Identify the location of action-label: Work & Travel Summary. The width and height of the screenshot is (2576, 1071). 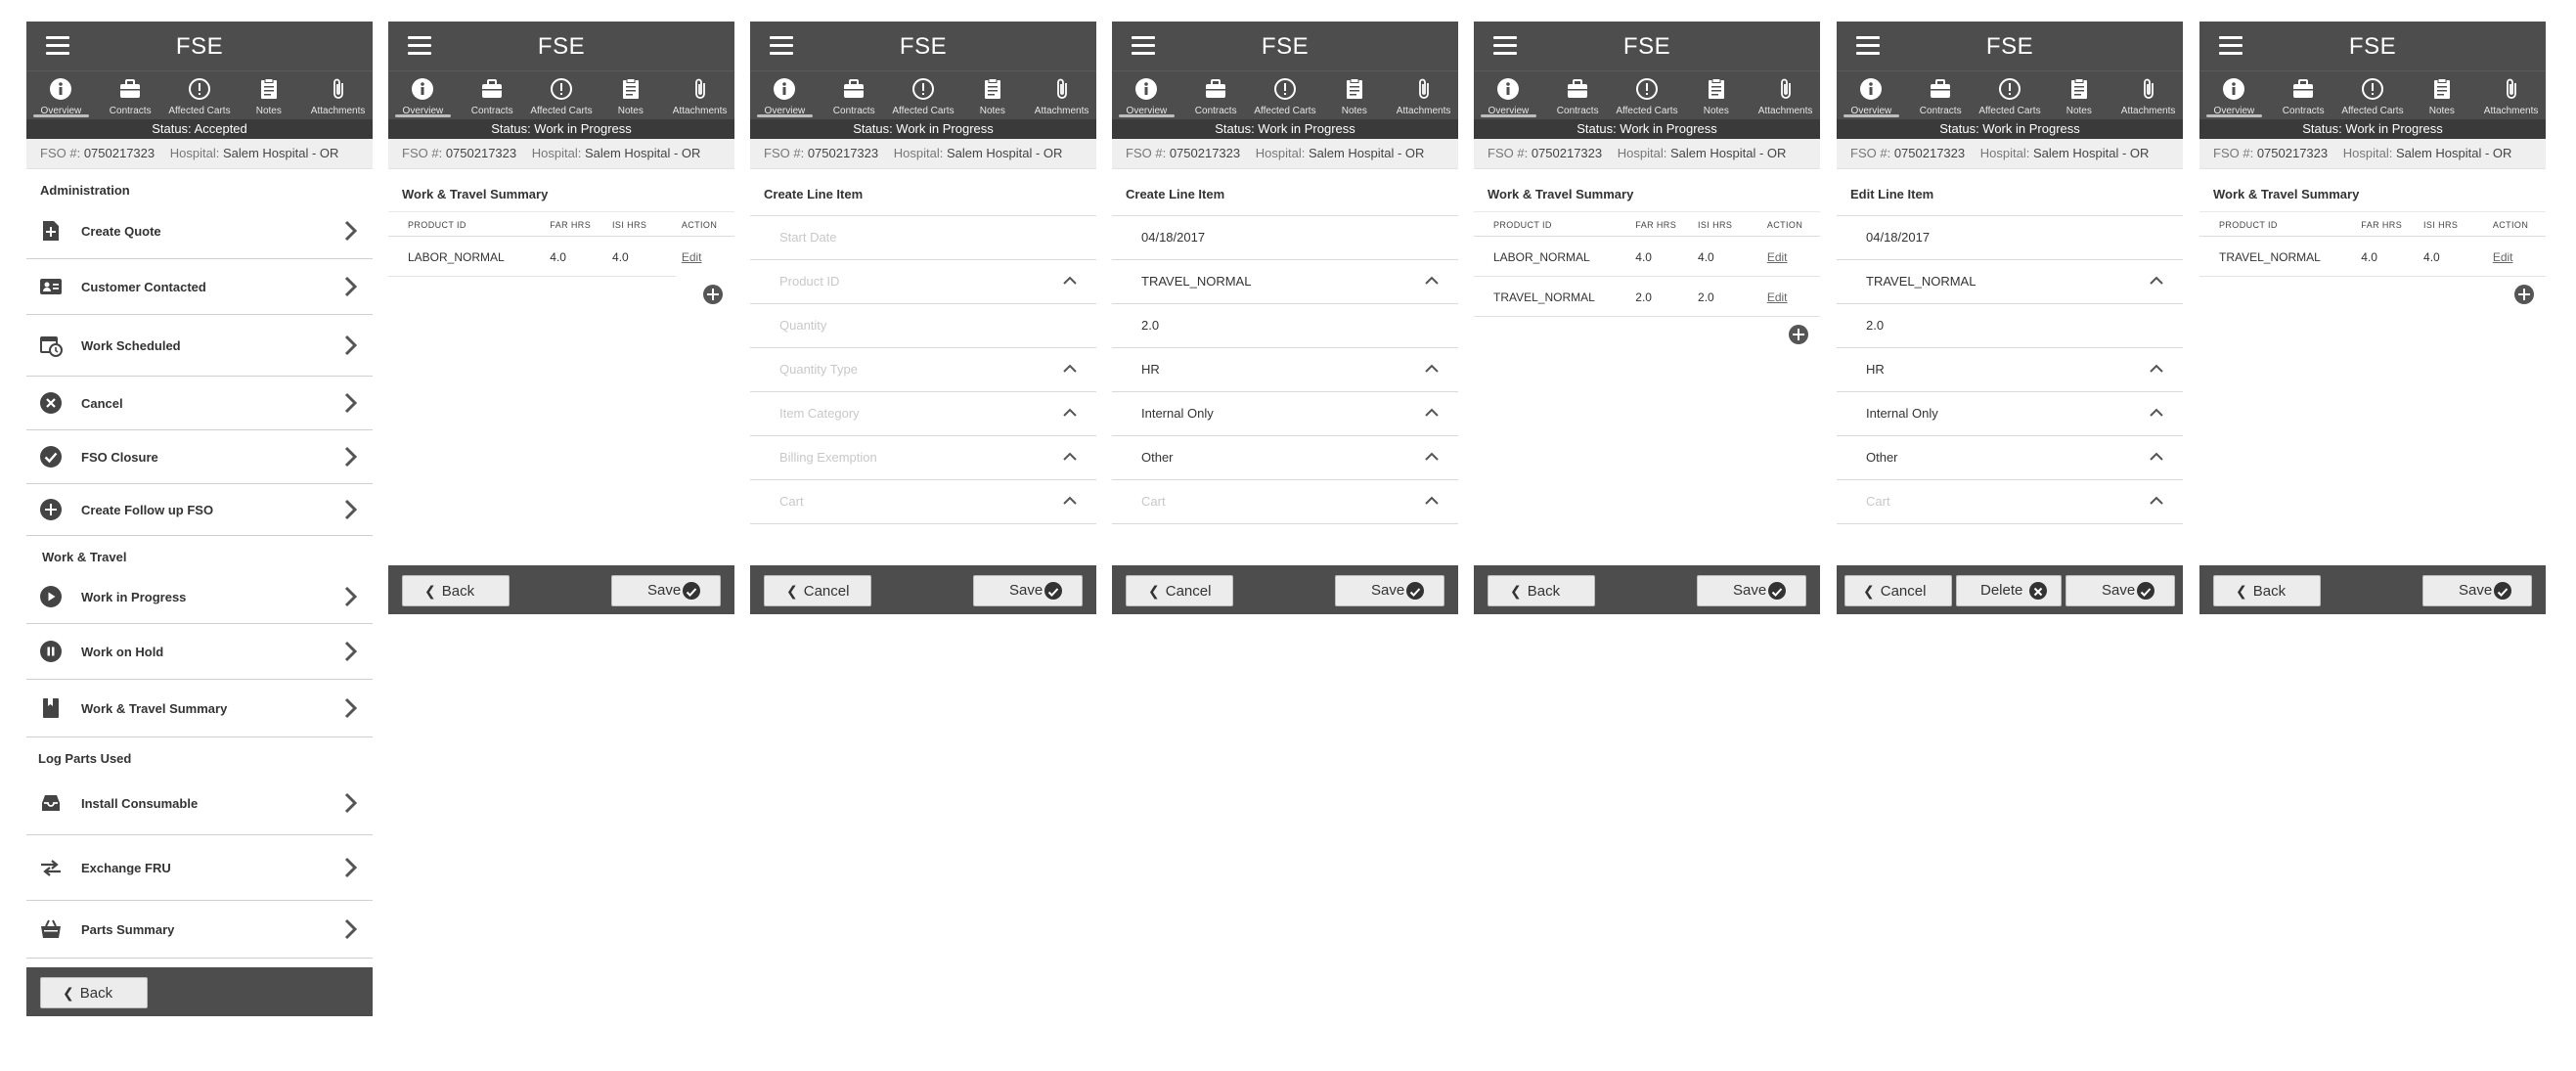
(154, 708).